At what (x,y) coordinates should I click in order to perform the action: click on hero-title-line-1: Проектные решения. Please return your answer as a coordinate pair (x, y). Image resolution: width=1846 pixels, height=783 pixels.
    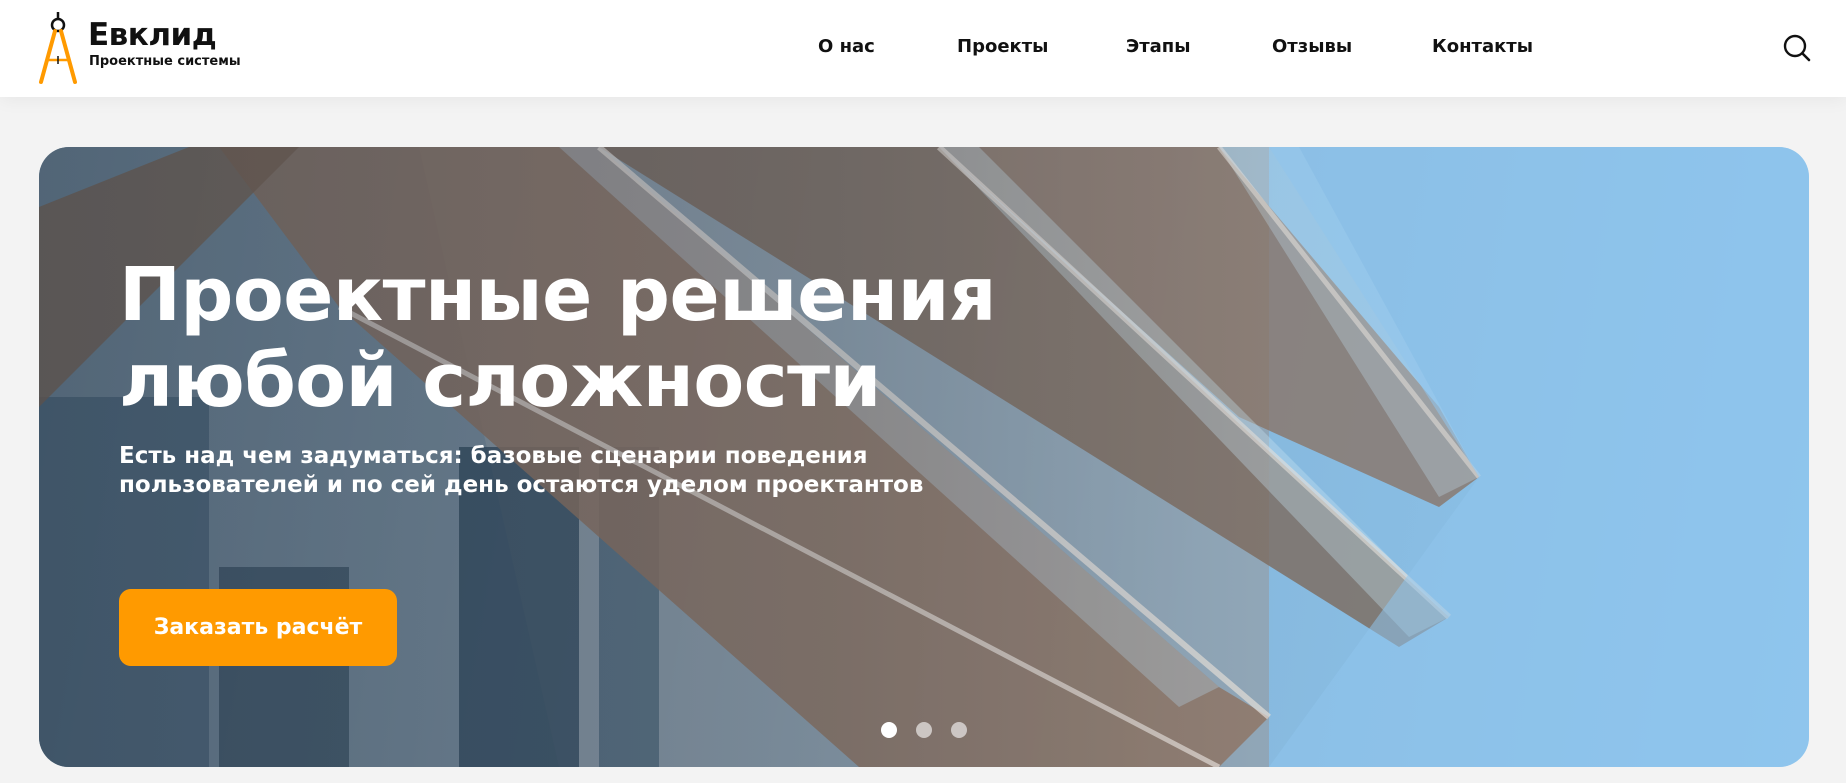
    Looking at the image, I should click on (557, 295).